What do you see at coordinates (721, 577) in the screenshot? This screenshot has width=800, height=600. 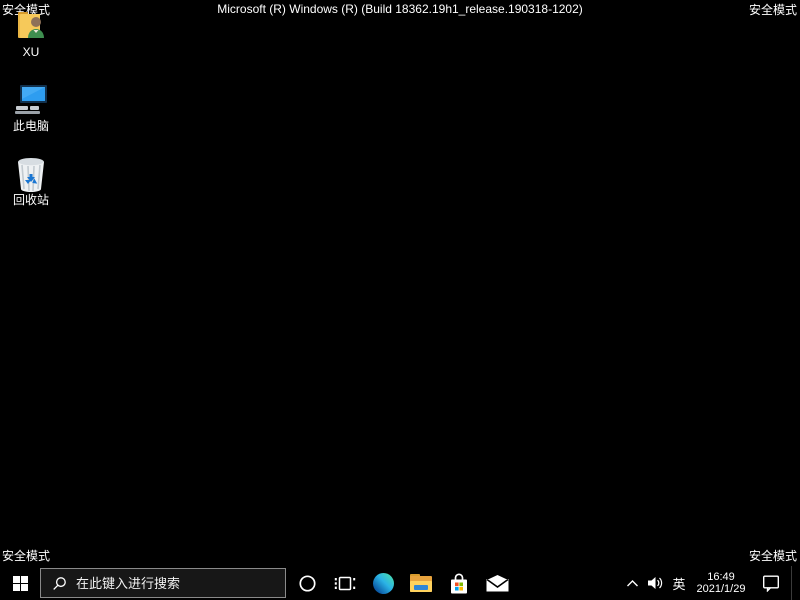 I see `clock-time: 16:49` at bounding box center [721, 577].